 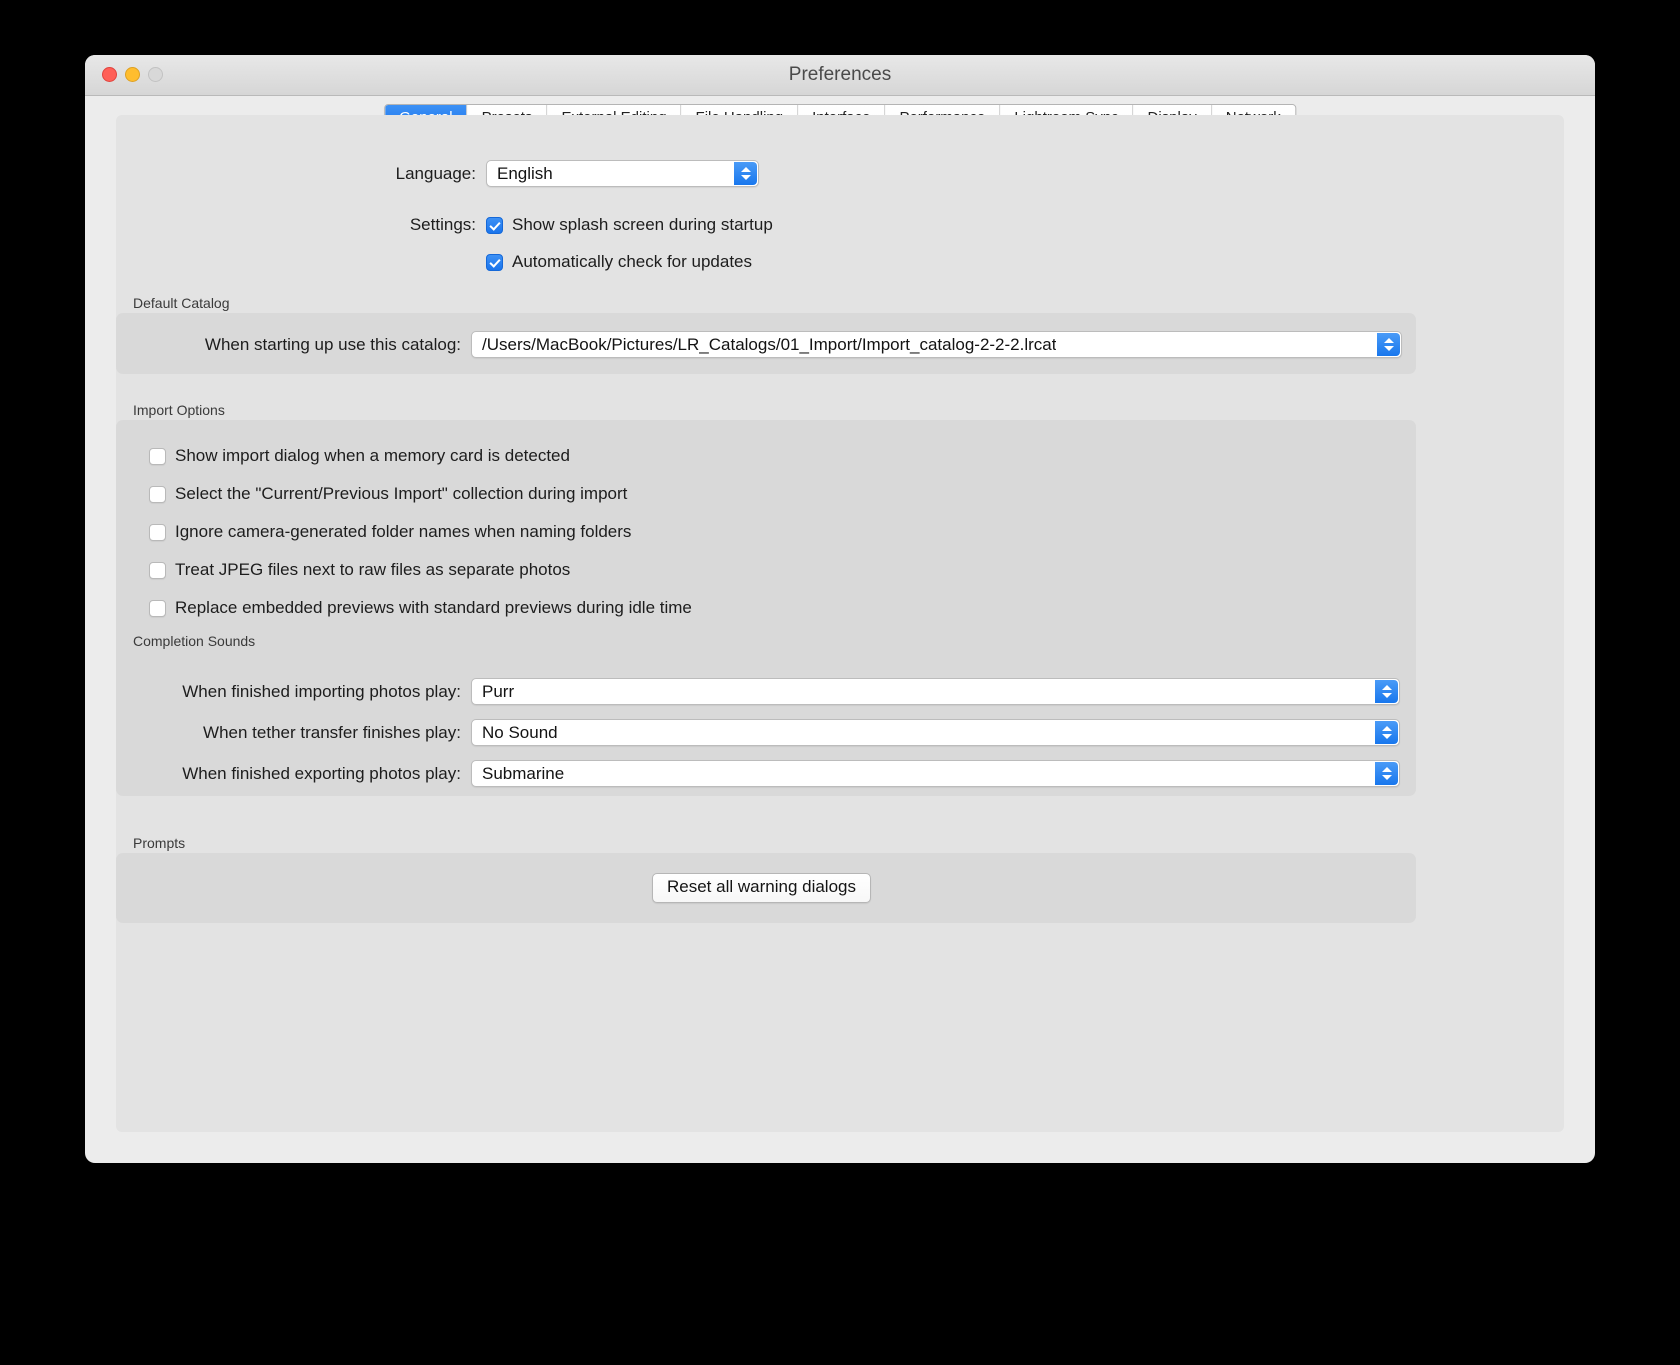 I want to click on import-options-title: Import Options, so click(x=179, y=410).